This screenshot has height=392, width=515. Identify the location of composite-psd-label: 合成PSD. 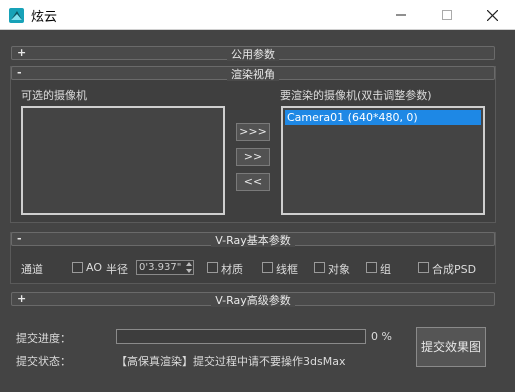
(454, 269).